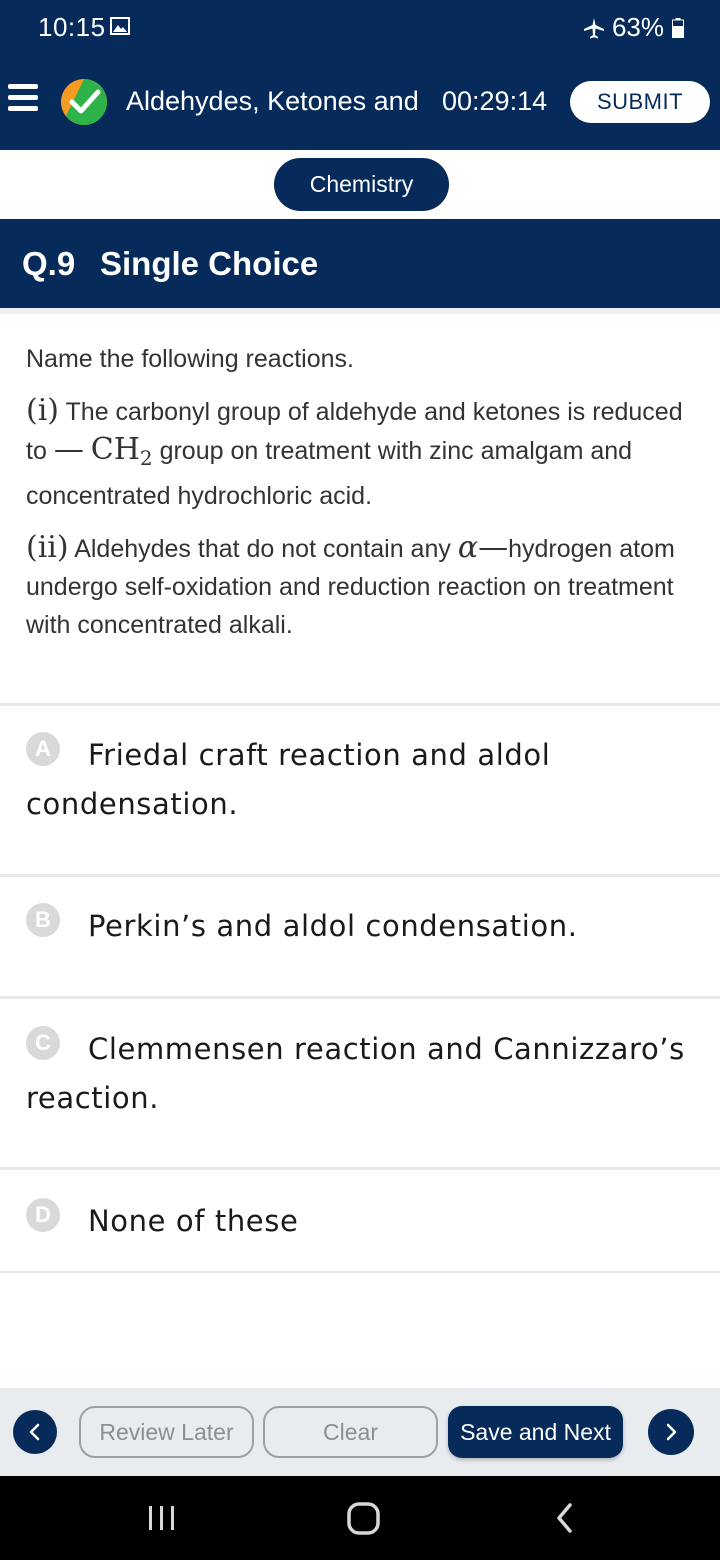 The height and width of the screenshot is (1560, 720). I want to click on battery-percent: 63%, so click(637, 27).